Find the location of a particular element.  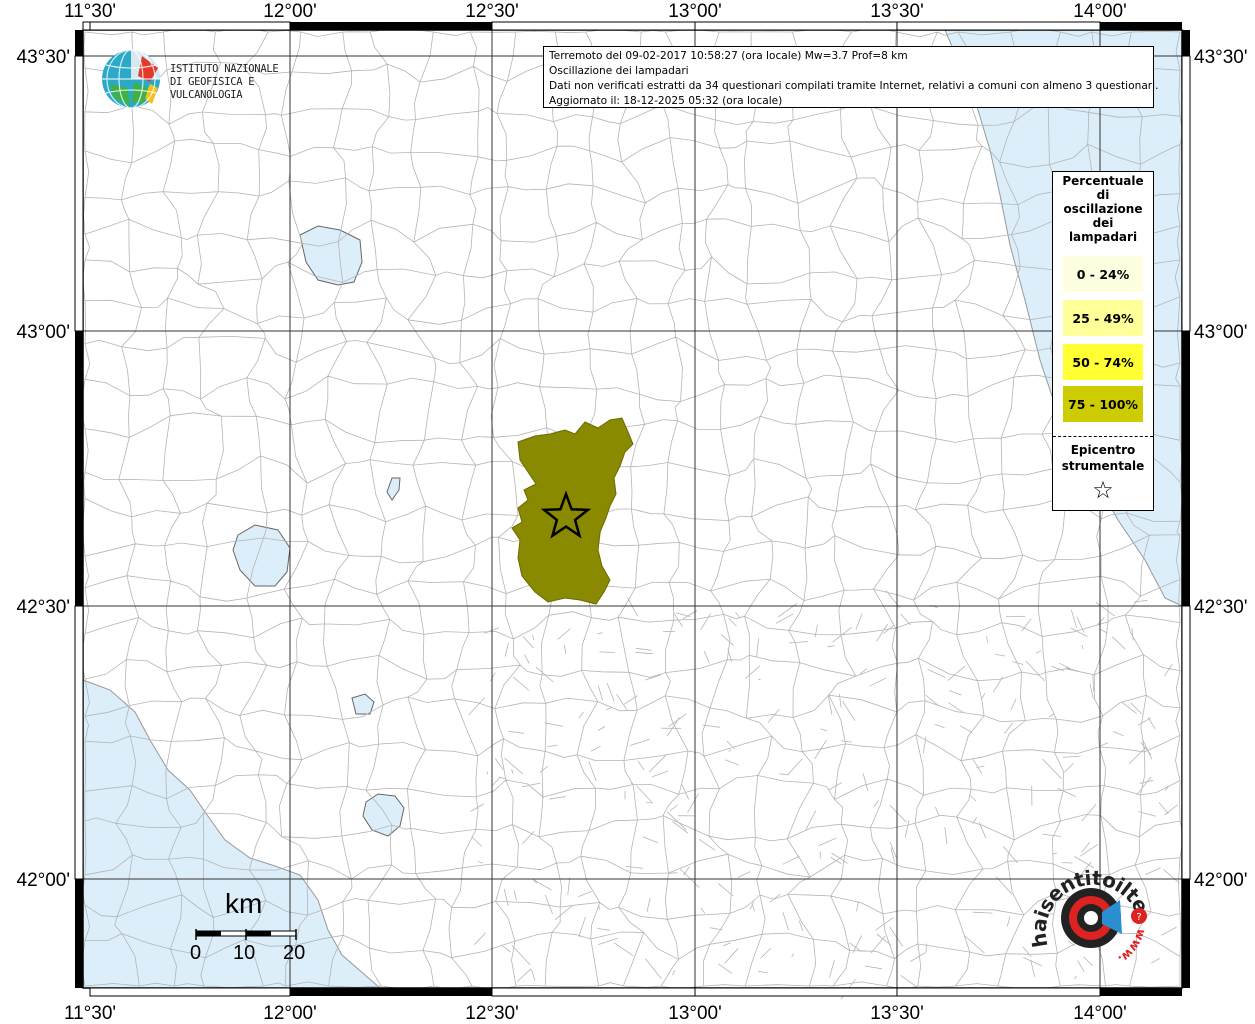

hst-logo-graphic: haisentitoilterremoto.it www. ? is located at coordinates (1087, 903).